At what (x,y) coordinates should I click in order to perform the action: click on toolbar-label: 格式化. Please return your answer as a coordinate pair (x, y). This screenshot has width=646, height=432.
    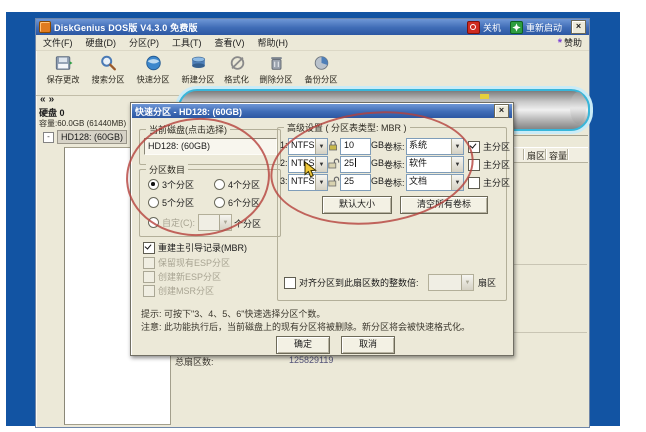
    Looking at the image, I should click on (237, 80).